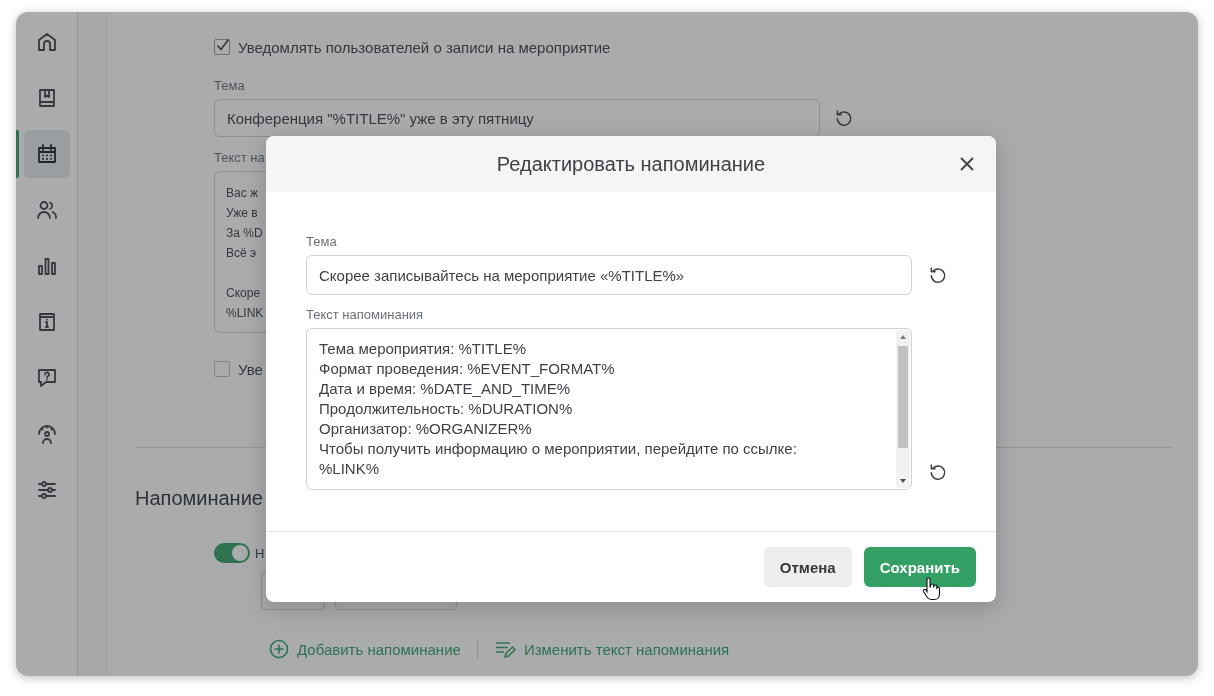 The image size is (1214, 696). What do you see at coordinates (517, 118) in the screenshot?
I see `input-field: Конференция "%TITLE%" уже в эту пятницу` at bounding box center [517, 118].